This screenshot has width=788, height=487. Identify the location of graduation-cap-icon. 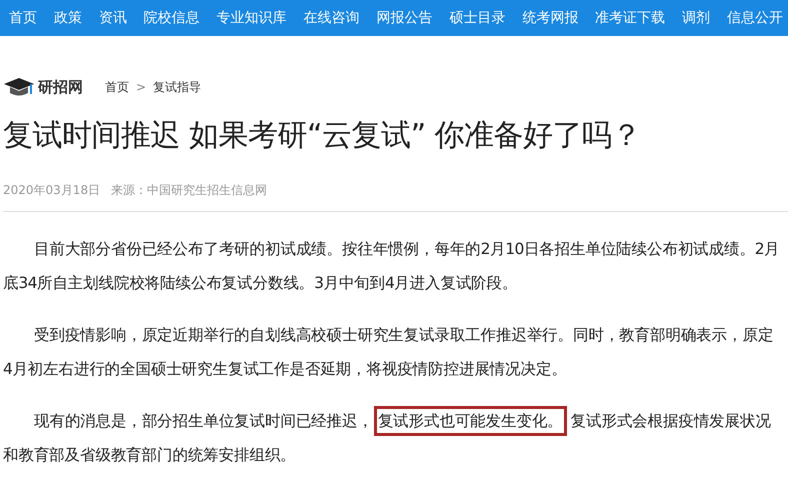
(19, 87).